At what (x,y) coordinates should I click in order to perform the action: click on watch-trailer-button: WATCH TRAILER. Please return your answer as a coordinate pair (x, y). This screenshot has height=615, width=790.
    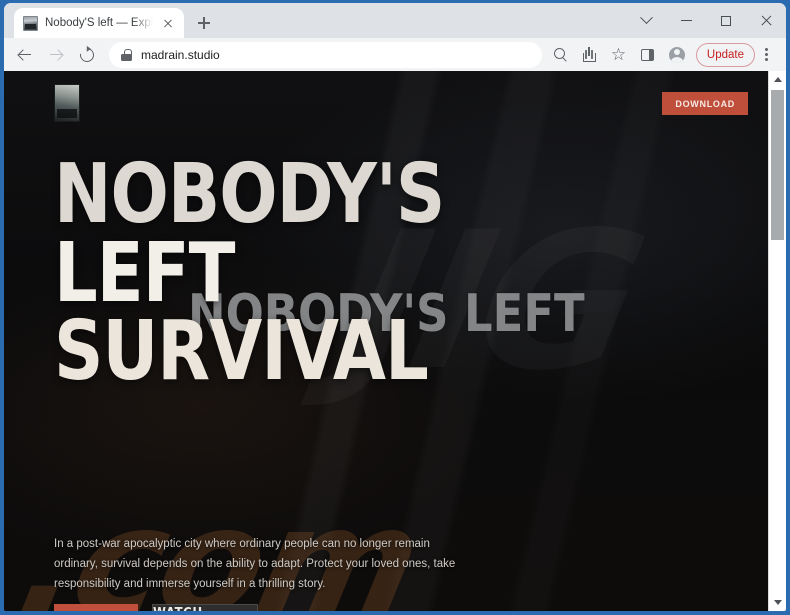
    Looking at the image, I should click on (205, 607).